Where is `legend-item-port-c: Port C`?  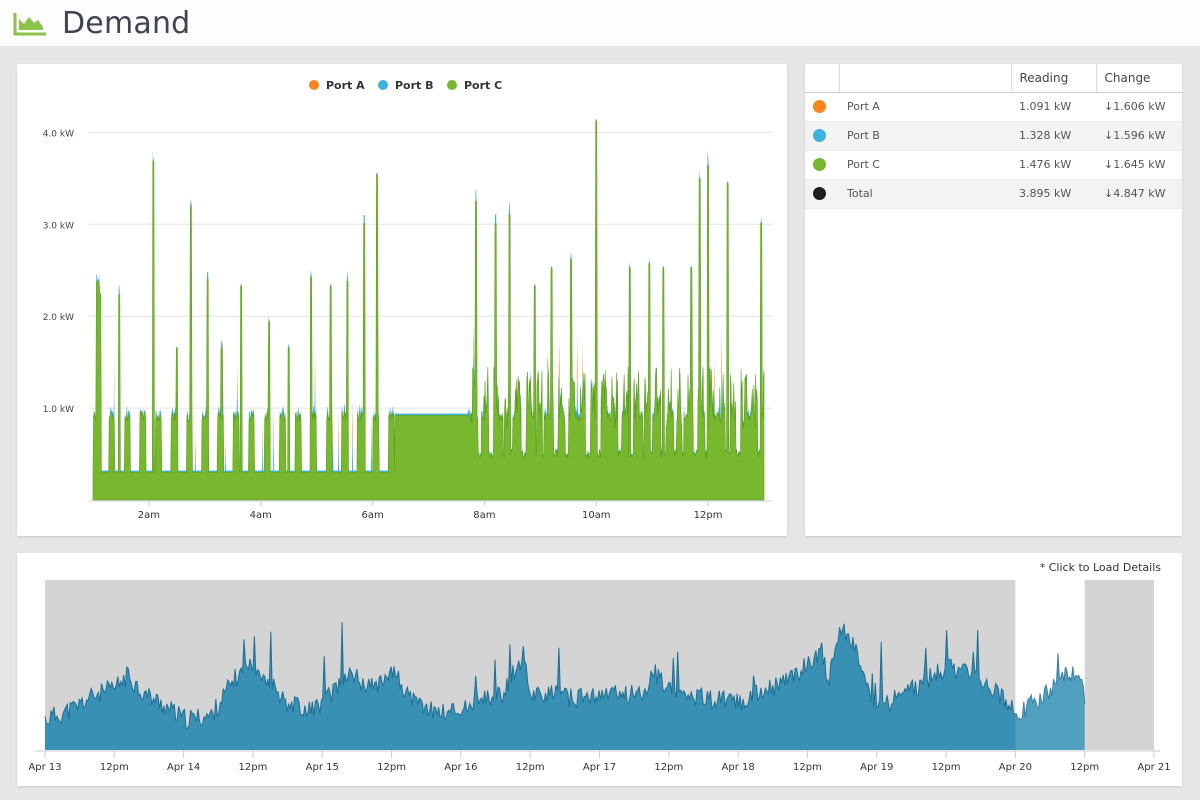
legend-item-port-c: Port C is located at coordinates (474, 85).